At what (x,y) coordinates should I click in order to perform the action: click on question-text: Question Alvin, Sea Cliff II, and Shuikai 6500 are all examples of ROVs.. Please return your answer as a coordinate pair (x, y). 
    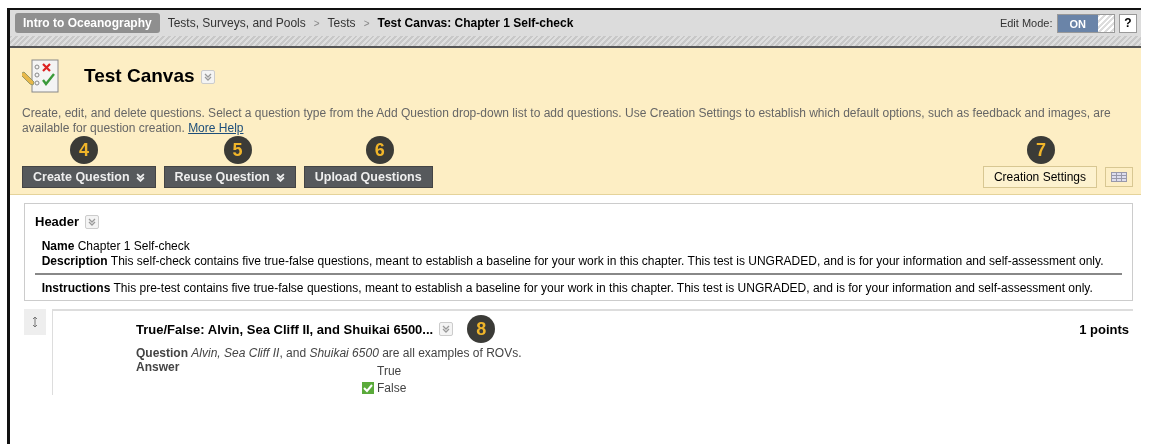
    Looking at the image, I should click on (329, 353).